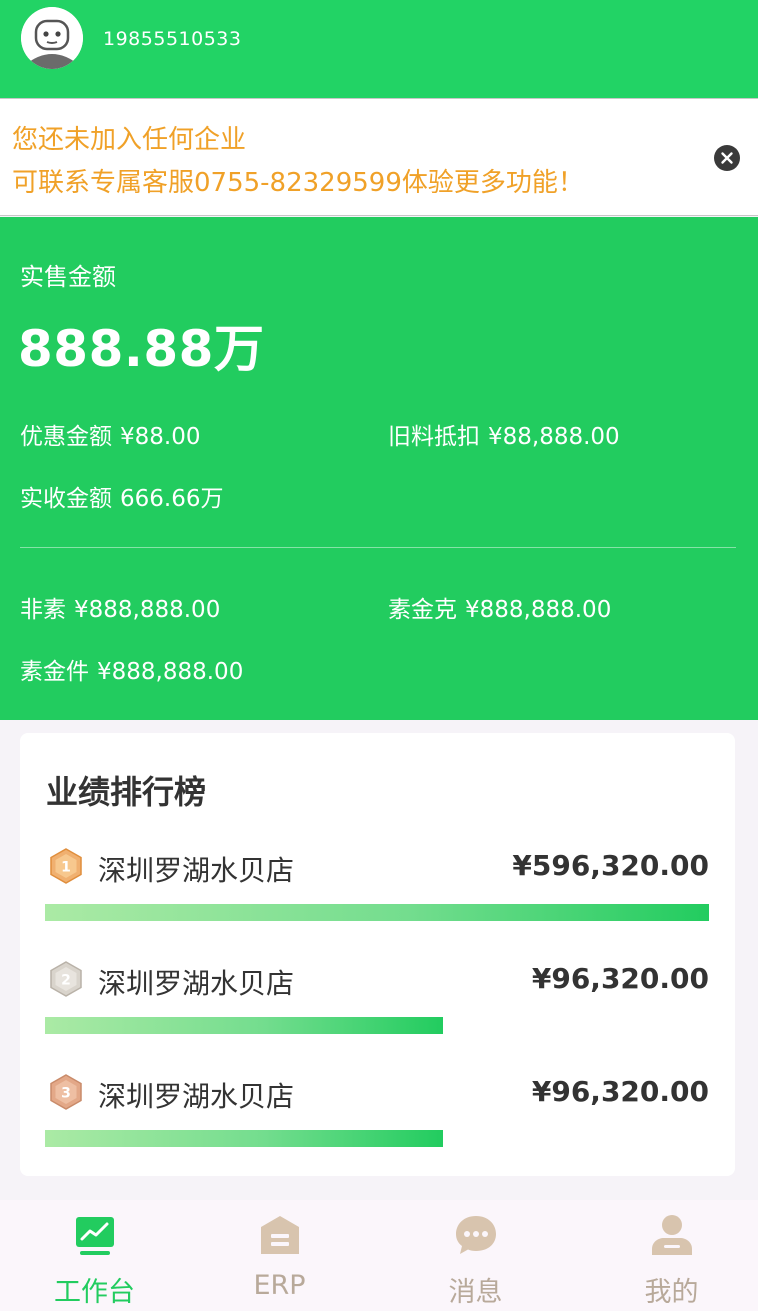  I want to click on join-enterprise-notice: 您还未加入任何企业 可联系专属客服0755-82329599体验更多功能！, so click(379, 157).